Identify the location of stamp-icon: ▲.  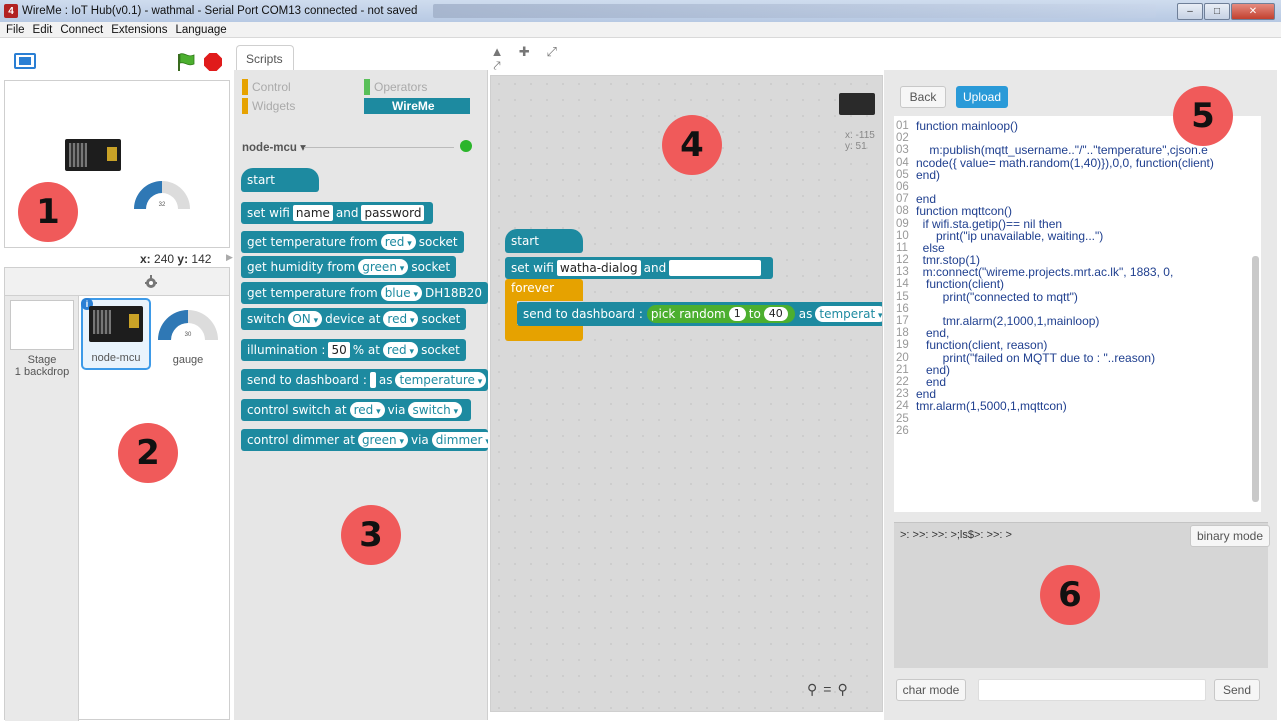
(497, 52).